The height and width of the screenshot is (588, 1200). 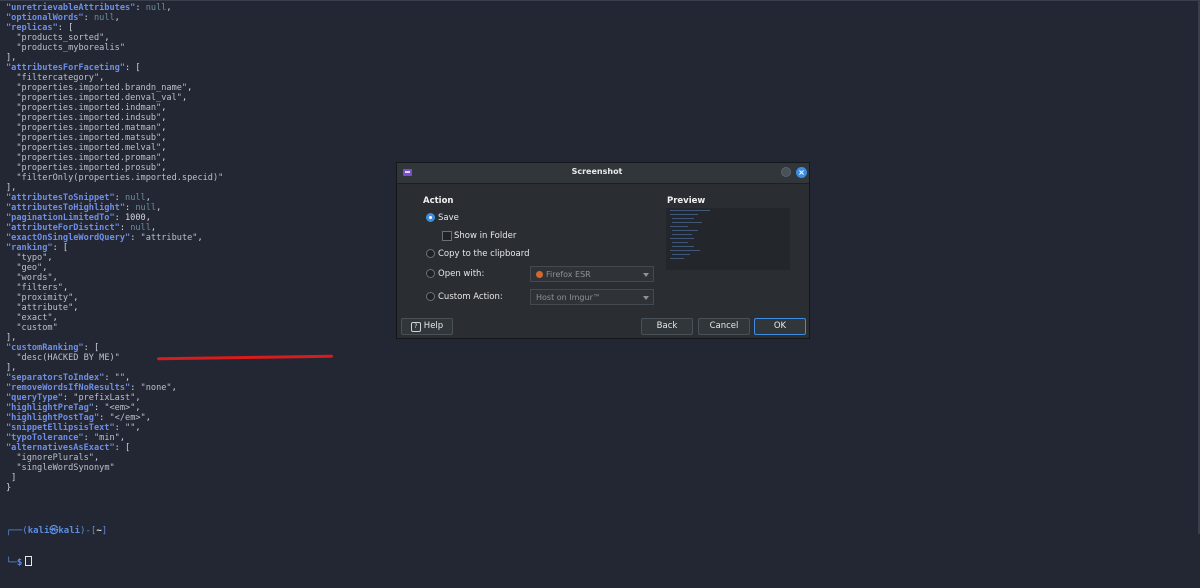 I want to click on preview-header: Preview, so click(x=686, y=201).